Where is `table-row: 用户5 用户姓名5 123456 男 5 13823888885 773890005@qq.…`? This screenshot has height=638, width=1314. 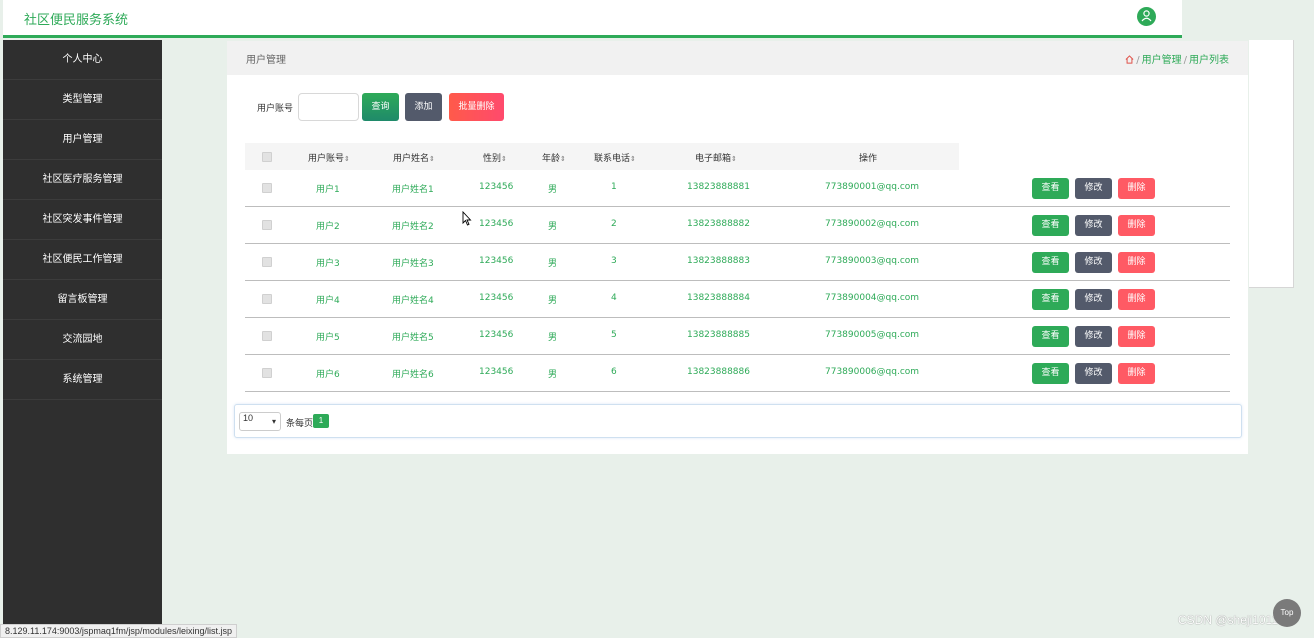 table-row: 用户5 用户姓名5 123456 男 5 13823888885 773890005@qq.… is located at coordinates (737, 336).